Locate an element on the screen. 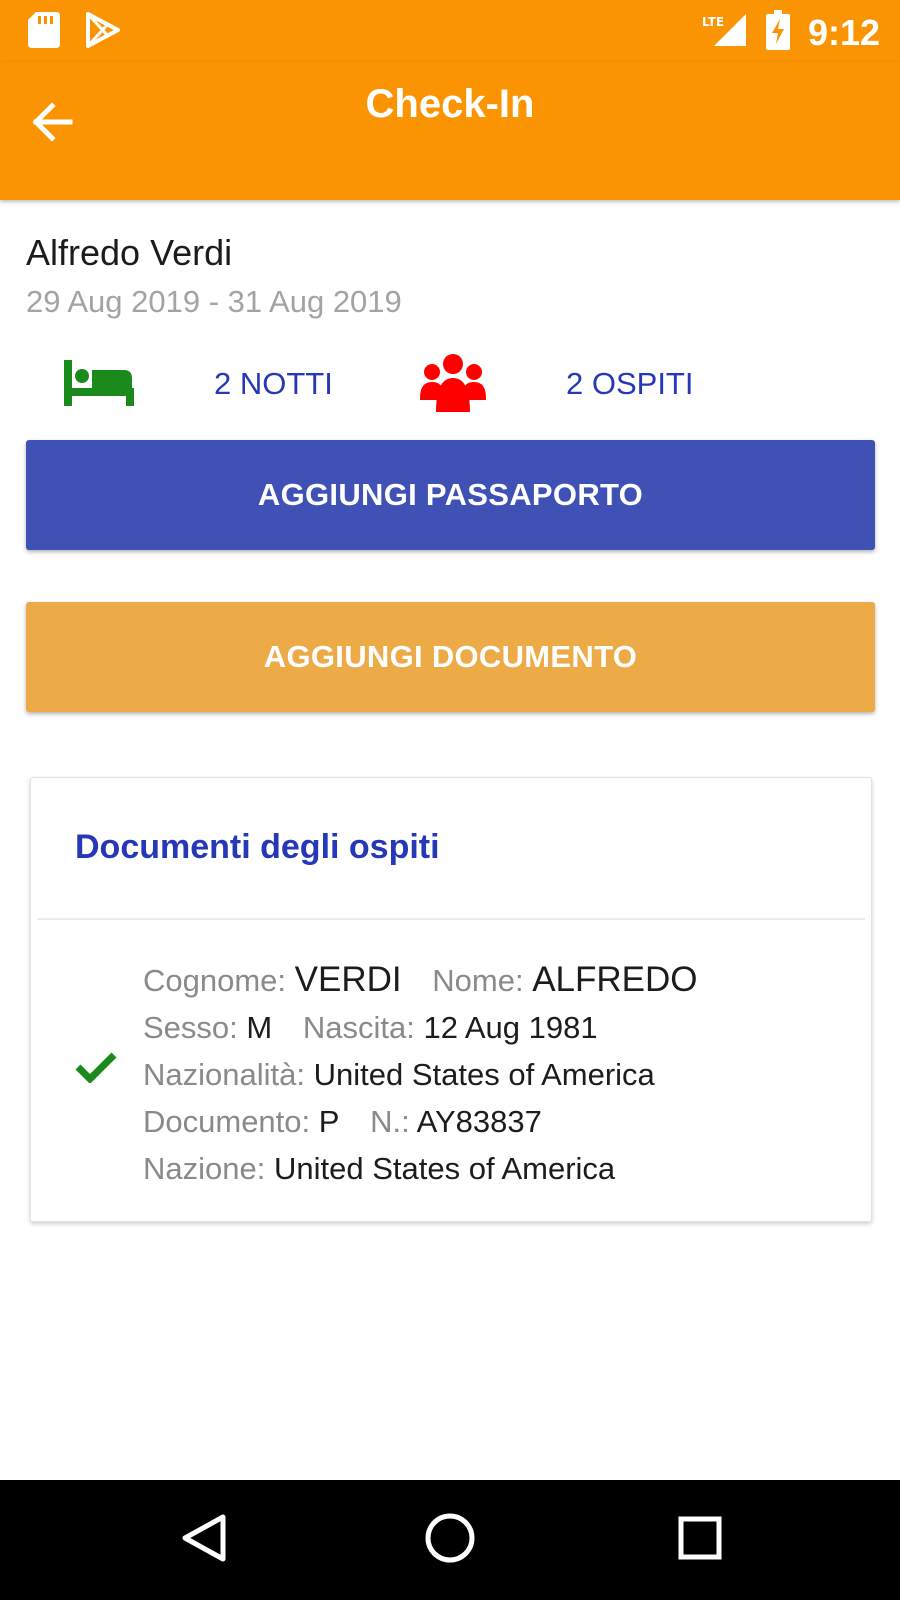 The height and width of the screenshot is (1600, 900). name-value: ALFREDO is located at coordinates (615, 979).